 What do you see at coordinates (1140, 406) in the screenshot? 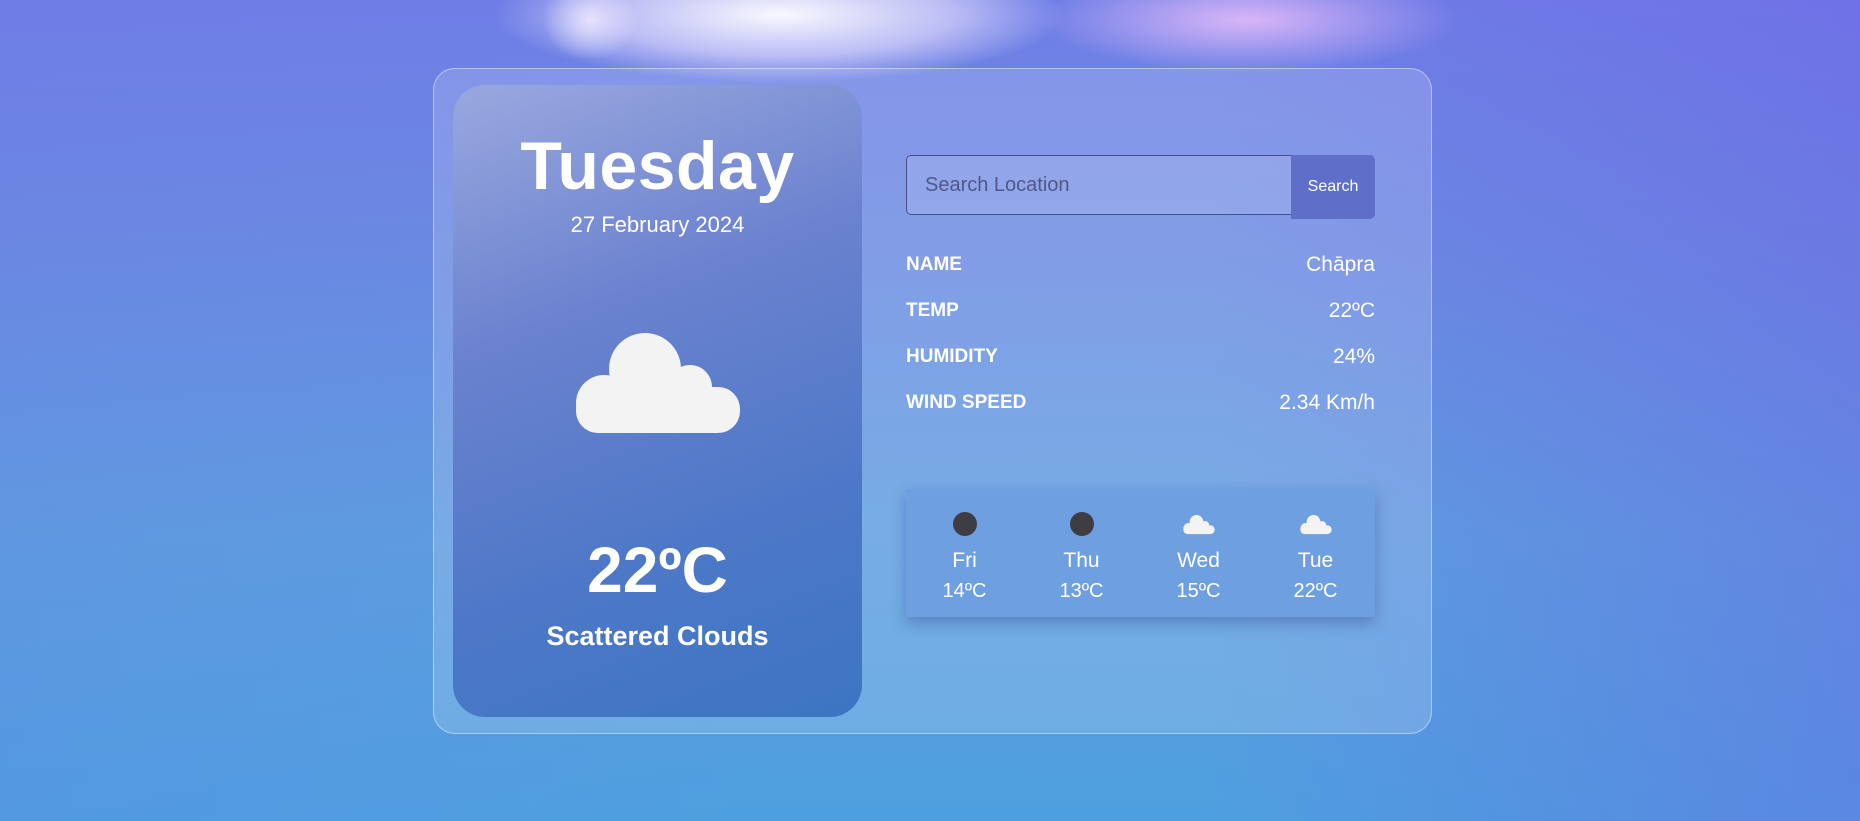
I see `detail-row-wind-speed: WIND SPEED 2.34 Km/h` at bounding box center [1140, 406].